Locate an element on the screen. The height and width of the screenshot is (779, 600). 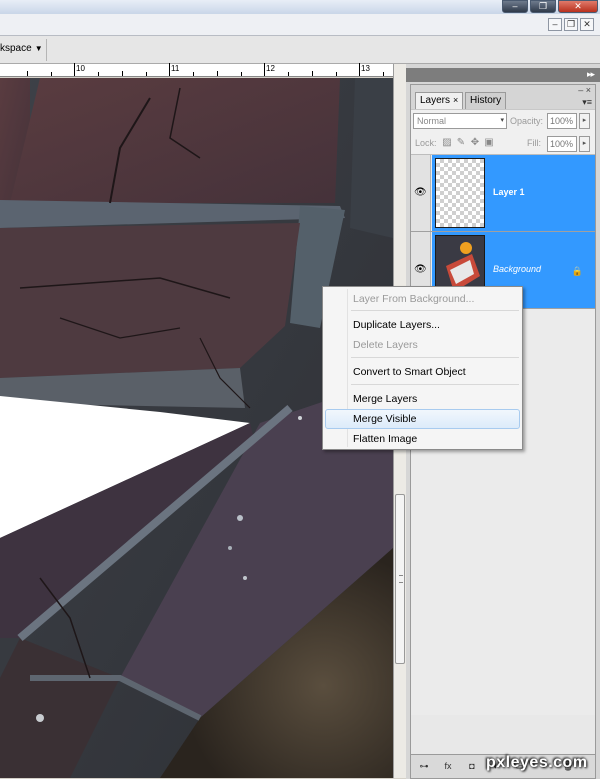
opacity-field: 100% is located at coordinates (562, 121).